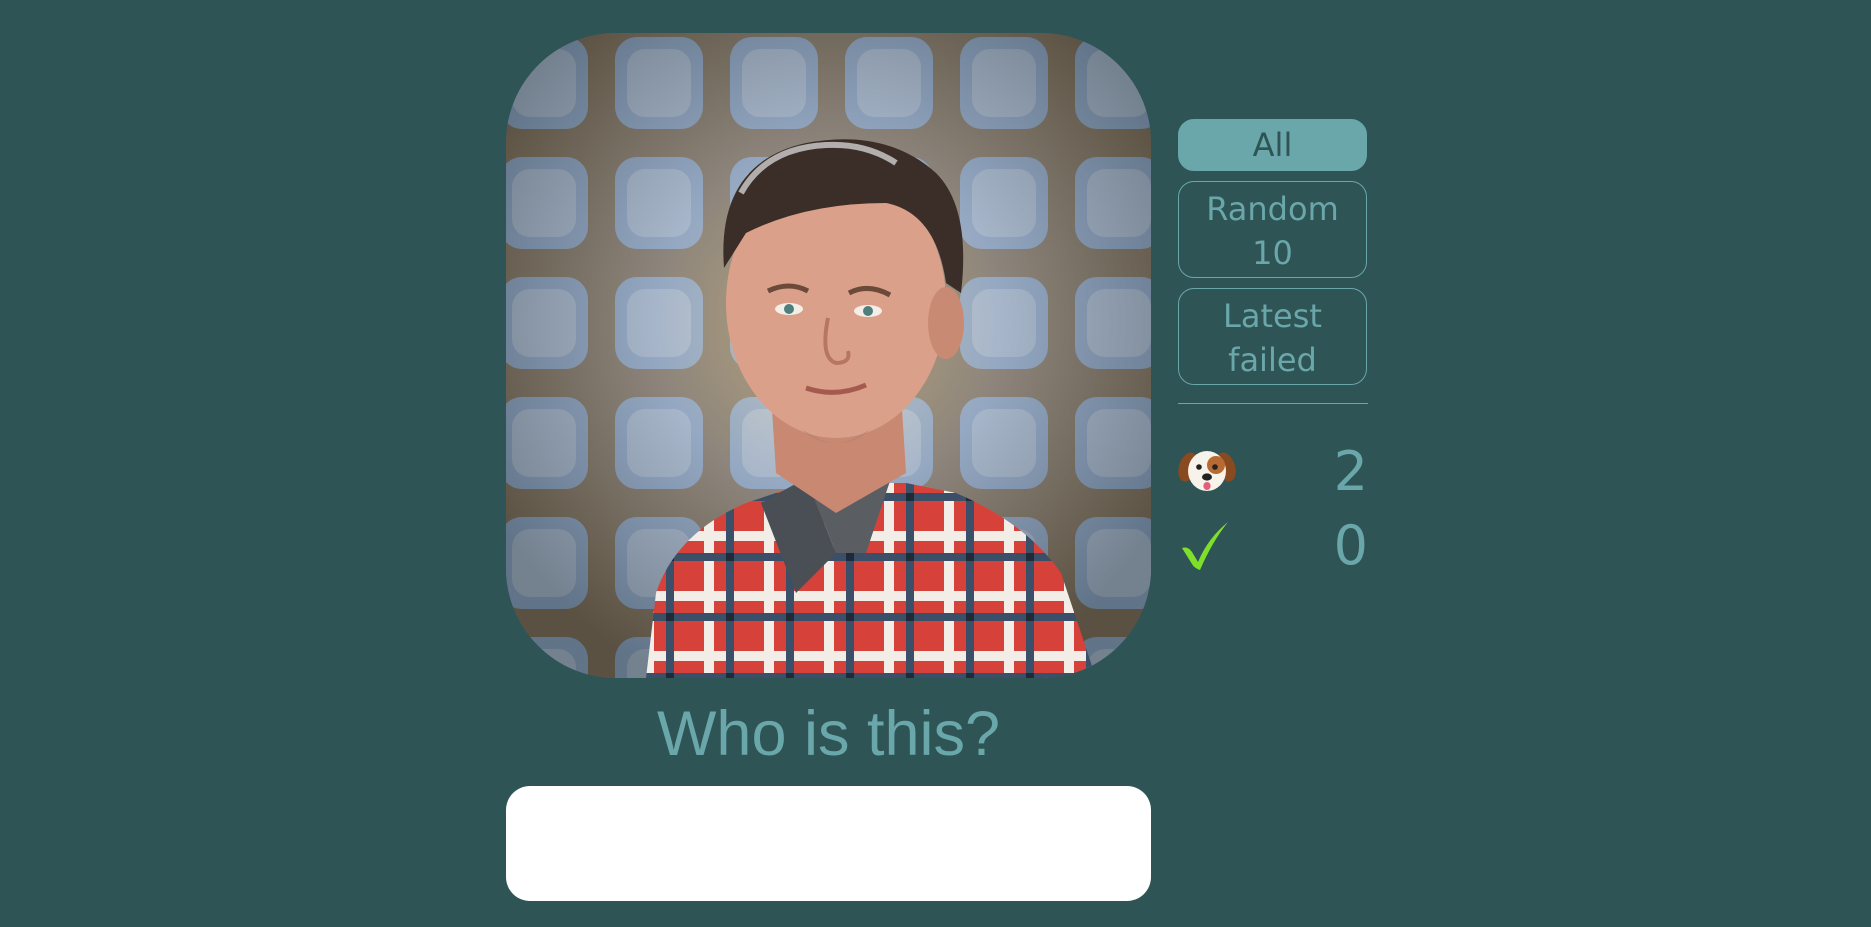  Describe the element at coordinates (1207, 545) in the screenshot. I see `check-mark-icon` at that location.